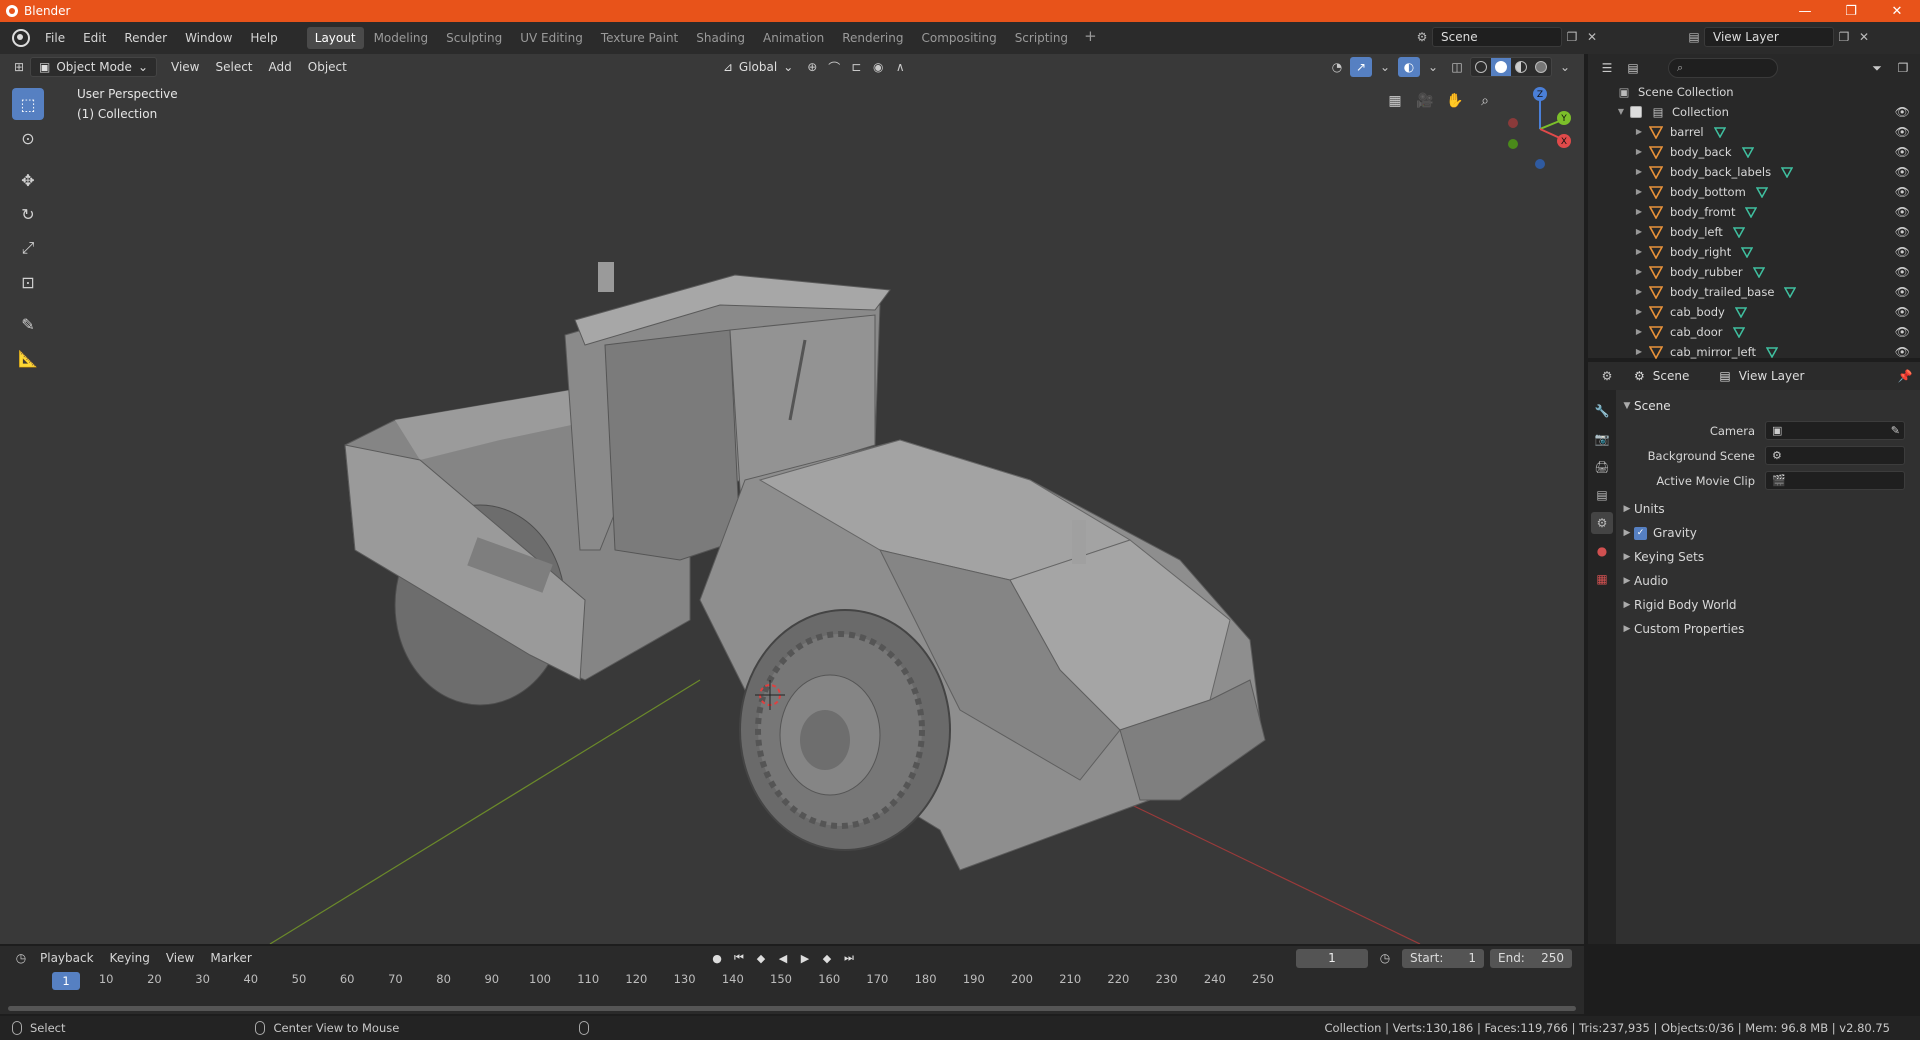 The image size is (1920, 1040). Describe the element at coordinates (1337, 67) in the screenshot. I see `visibility-filter-icon: ◔` at that location.